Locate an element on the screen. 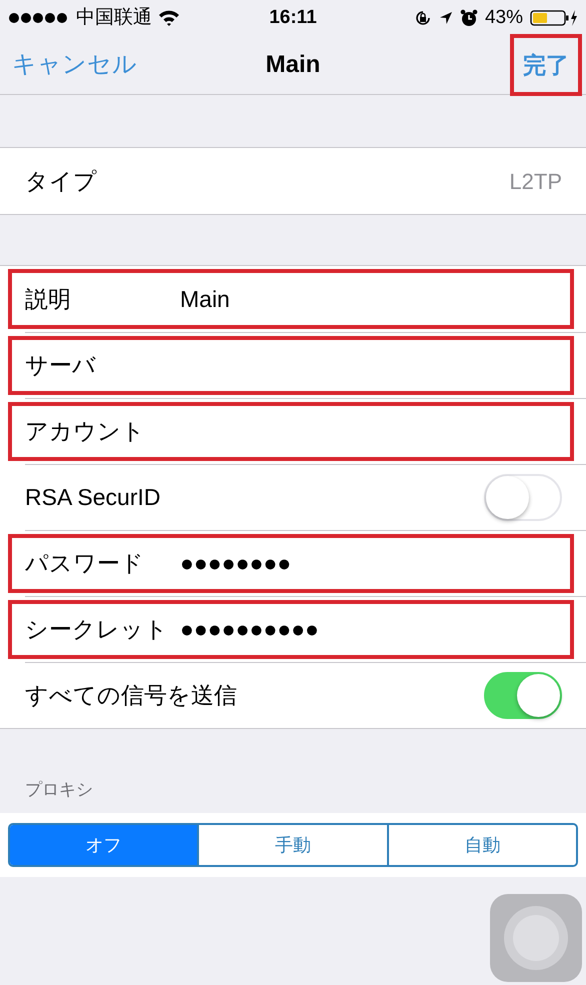 Image resolution: width=586 pixels, height=985 pixels. section-header: プロキシ is located at coordinates (59, 789).